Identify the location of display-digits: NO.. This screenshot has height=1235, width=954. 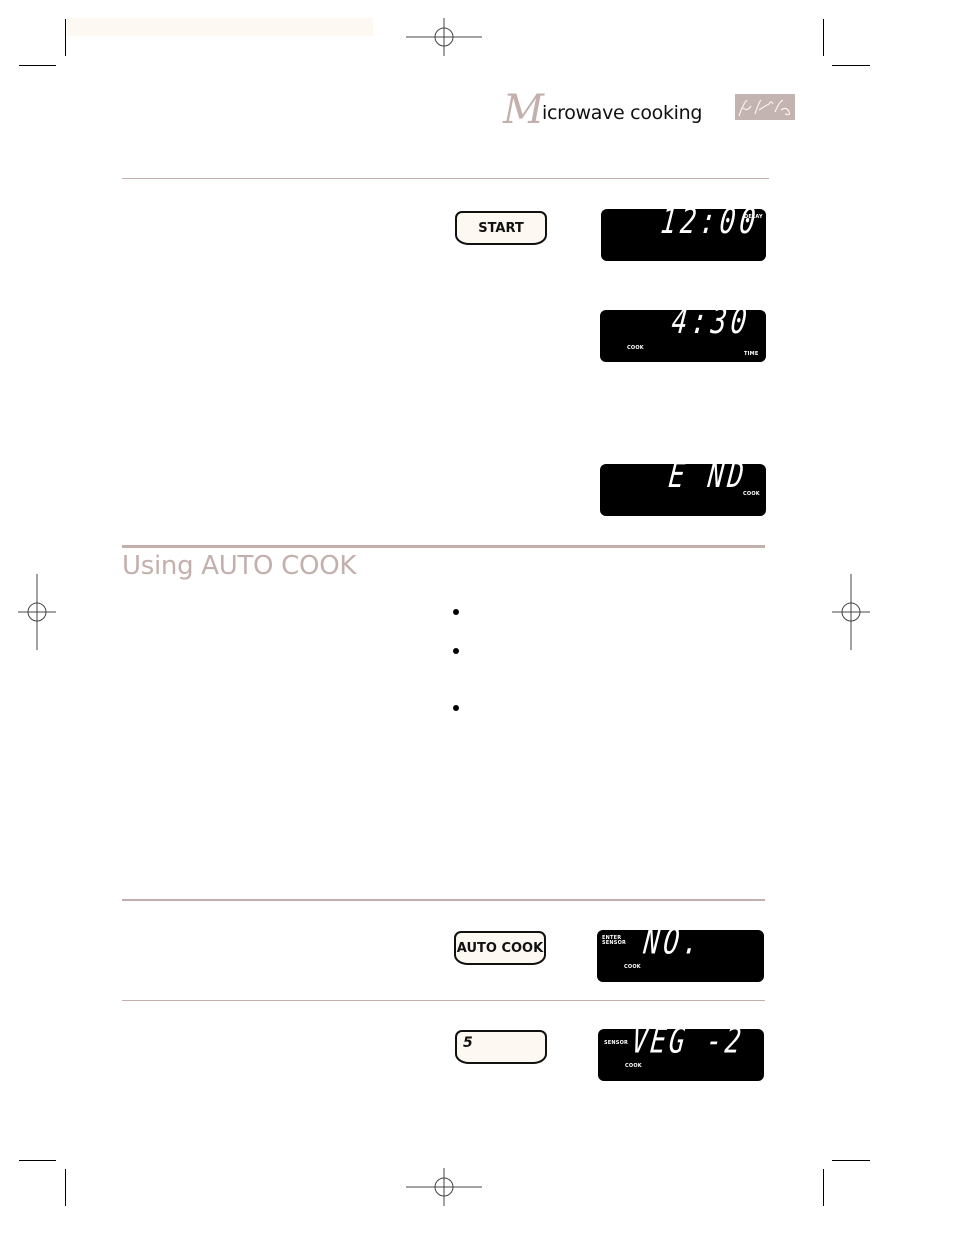
(673, 942).